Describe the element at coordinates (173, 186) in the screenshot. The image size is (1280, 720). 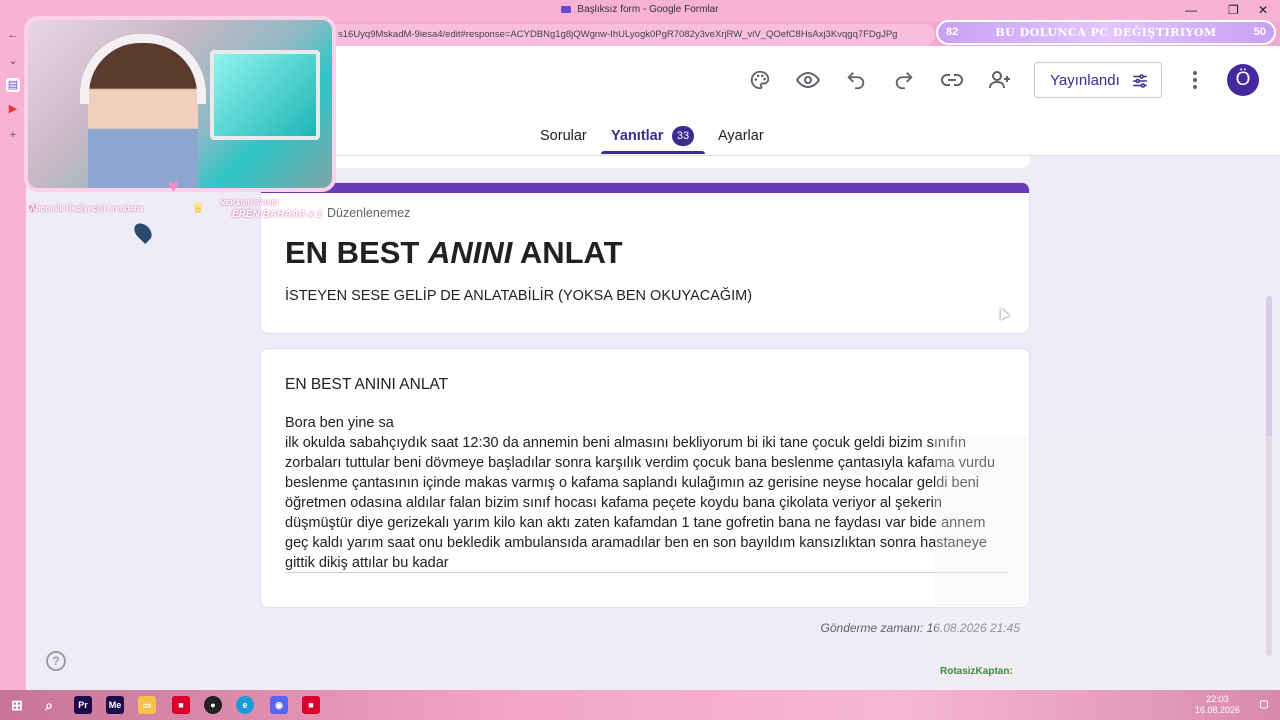
I see `heart-icon: ♥` at that location.